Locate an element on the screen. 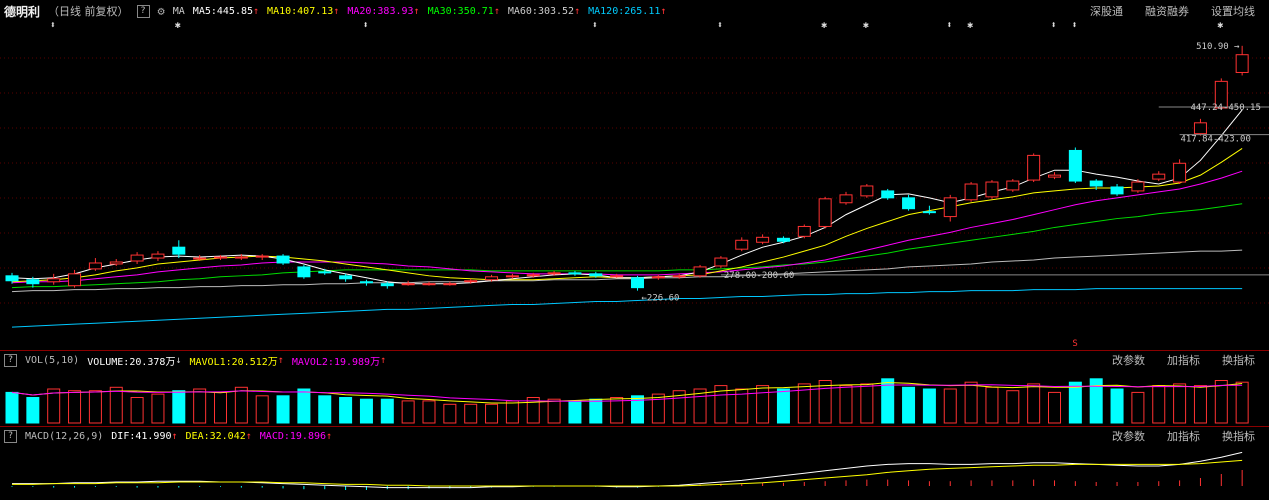  link-hk-connect: 深股通 is located at coordinates (1106, 11).